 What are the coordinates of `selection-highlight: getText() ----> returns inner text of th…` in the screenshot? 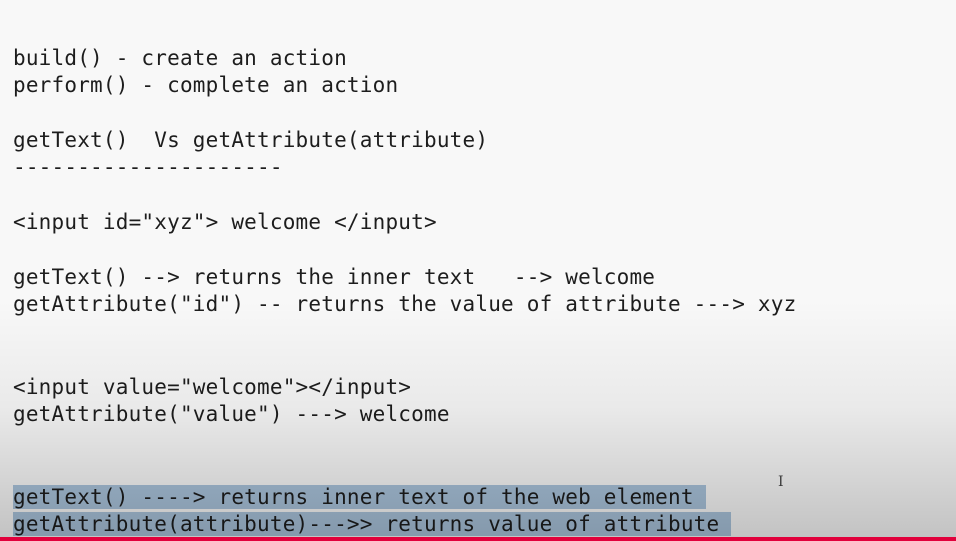 It's located at (359, 497).